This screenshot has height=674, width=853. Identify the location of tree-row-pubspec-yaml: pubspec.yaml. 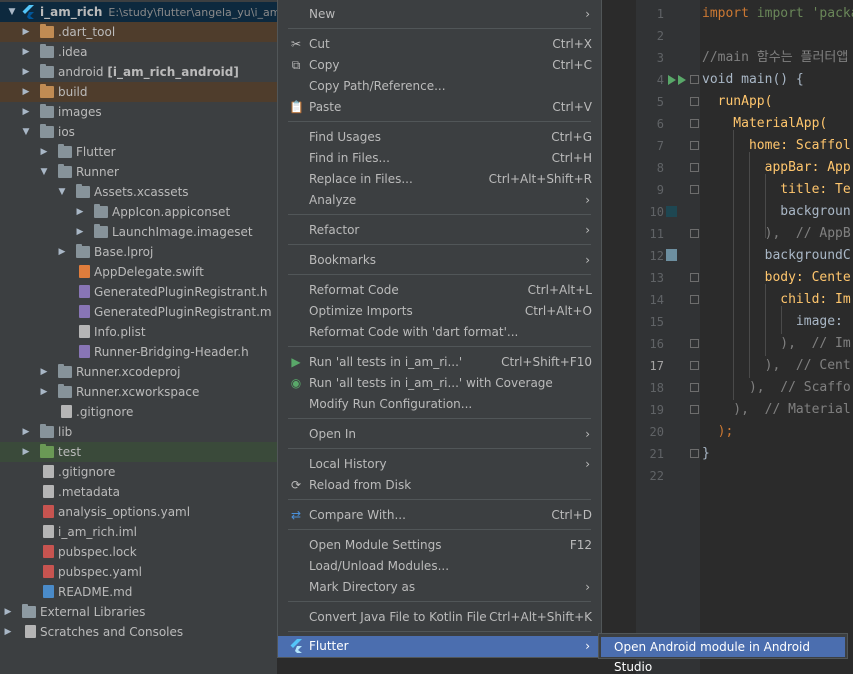
(138, 572).